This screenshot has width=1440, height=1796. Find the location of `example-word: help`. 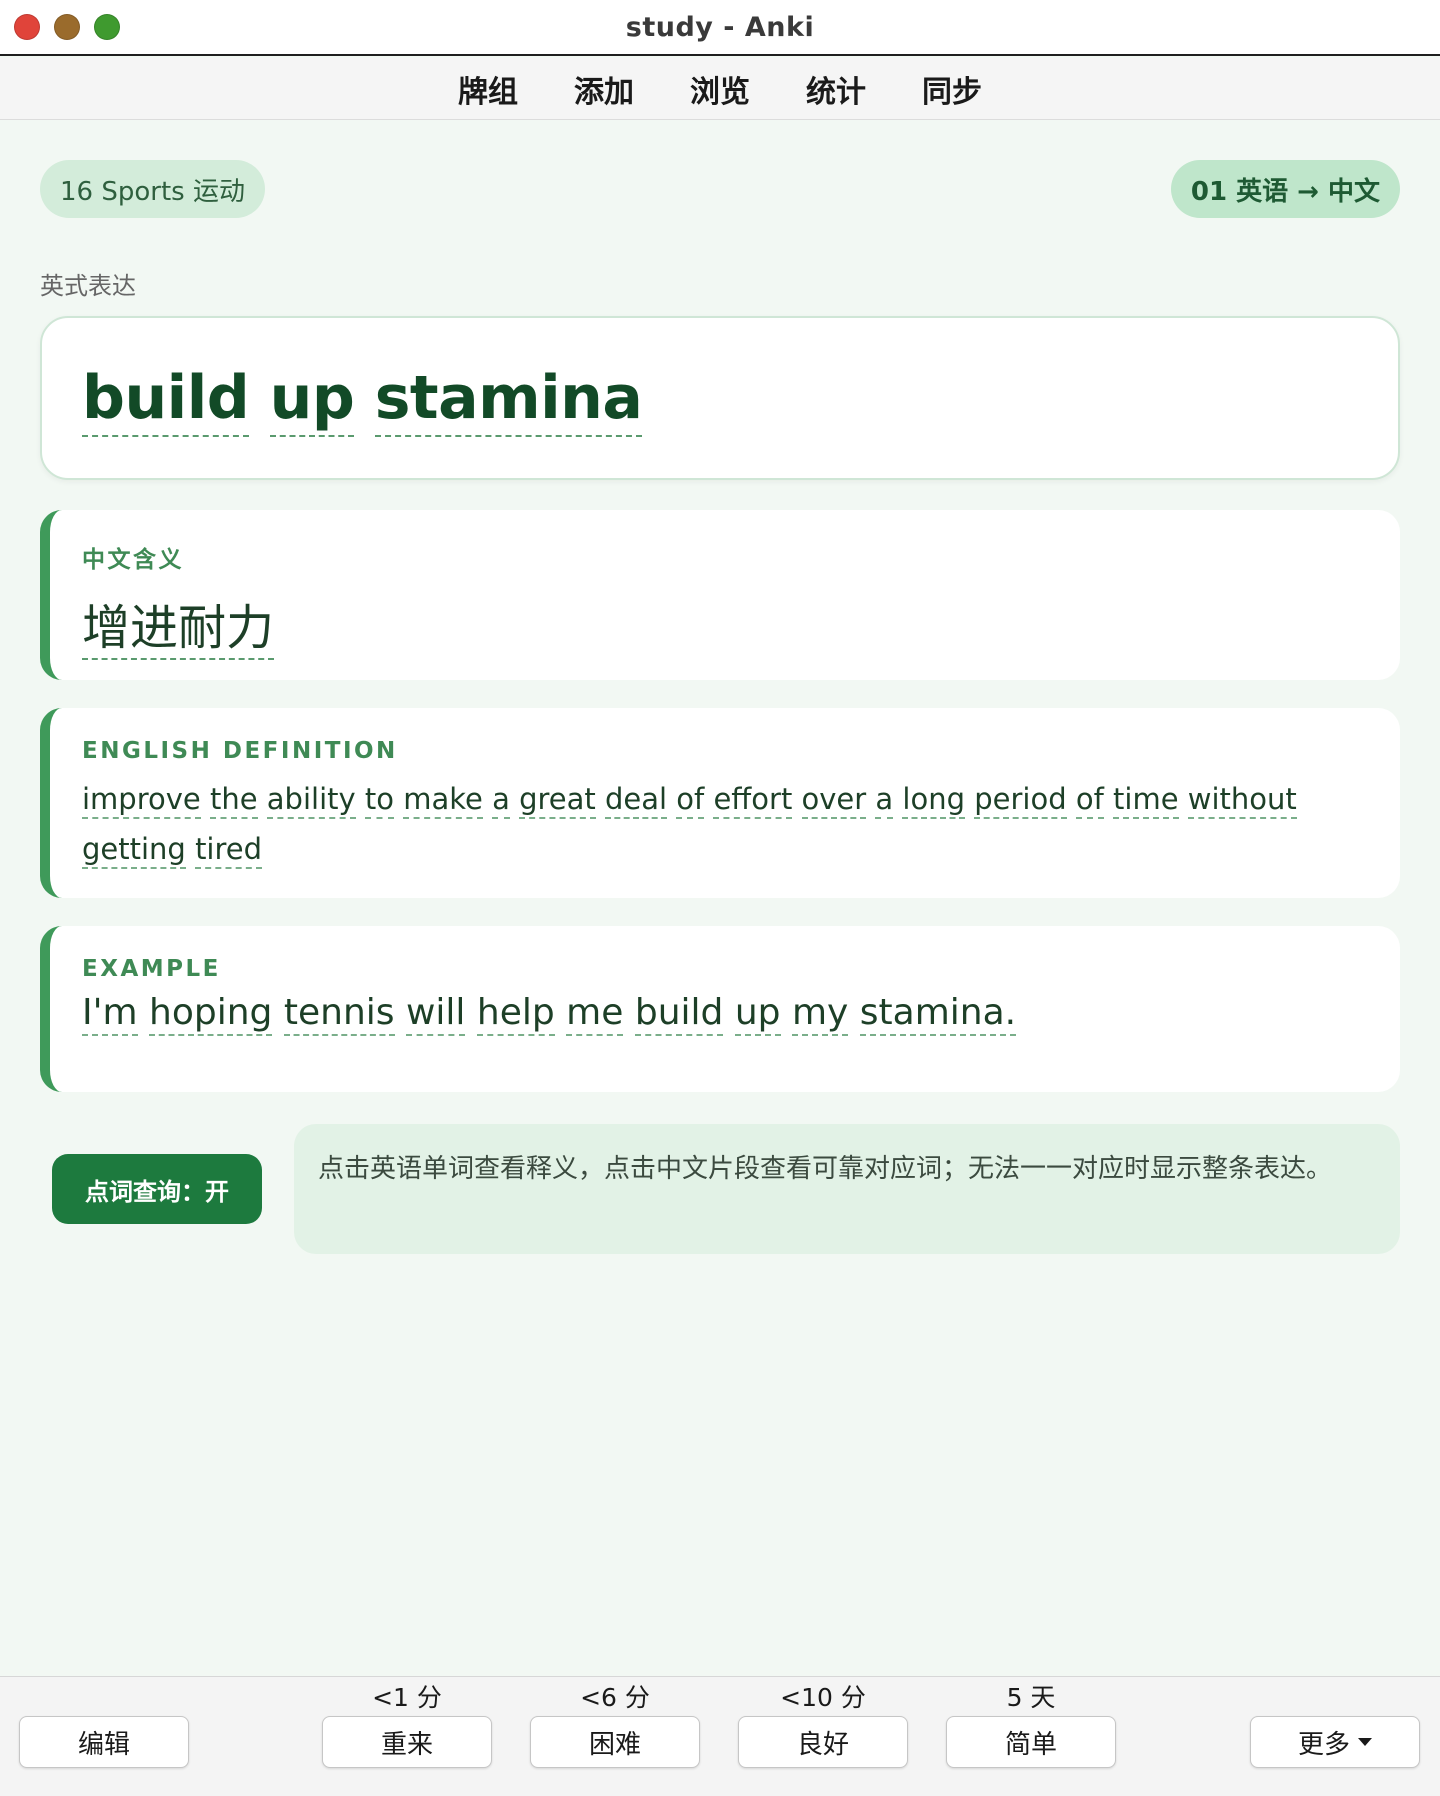

example-word: help is located at coordinates (515, 1014).